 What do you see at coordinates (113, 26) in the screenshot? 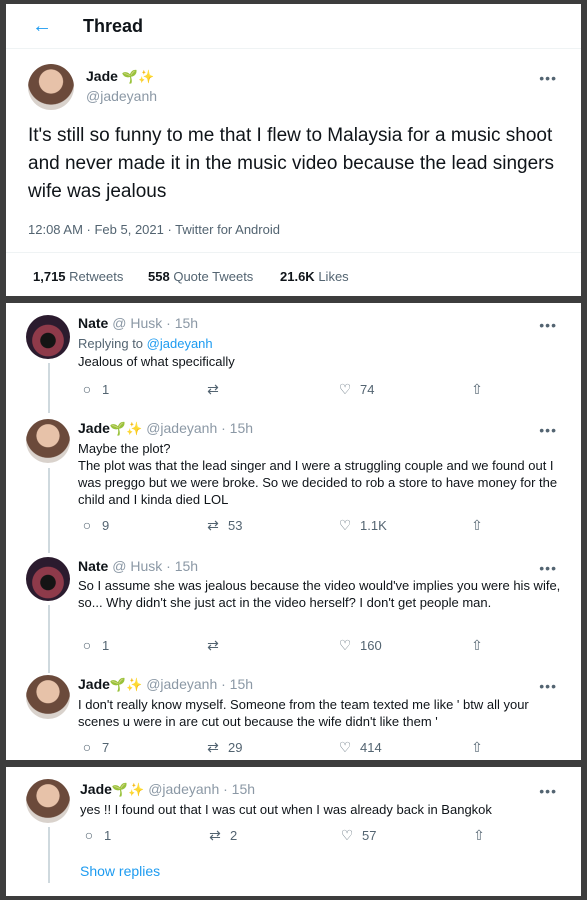
I see `page-title: Thread` at bounding box center [113, 26].